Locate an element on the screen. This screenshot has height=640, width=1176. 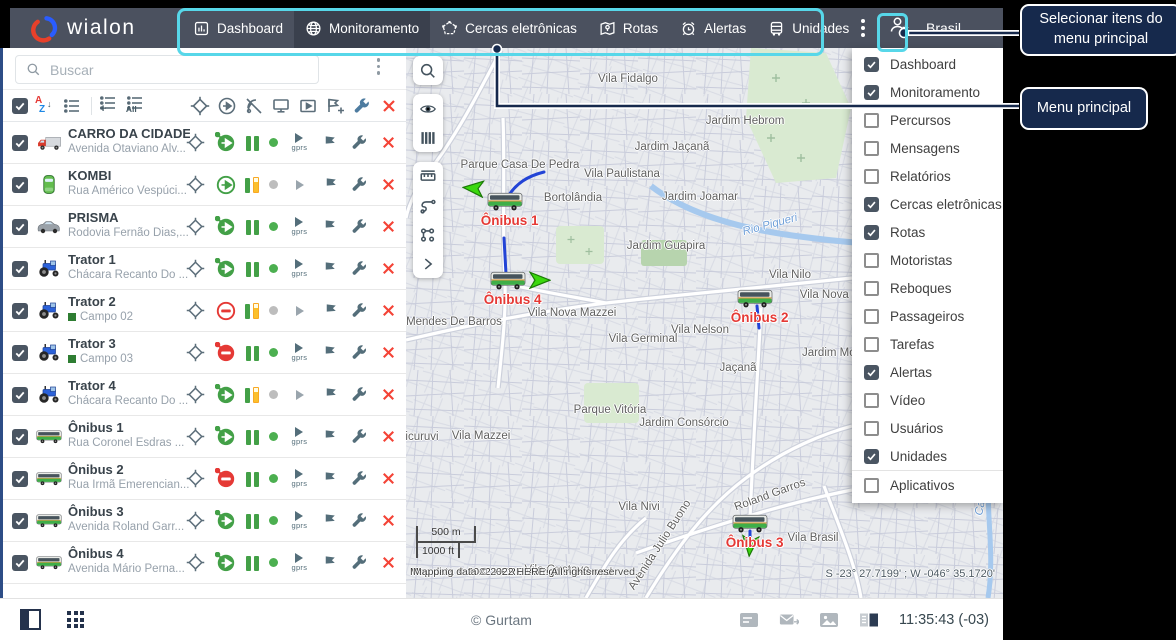
unit-row: Trator 3 Campo 03 gprs is located at coordinates (203, 353).